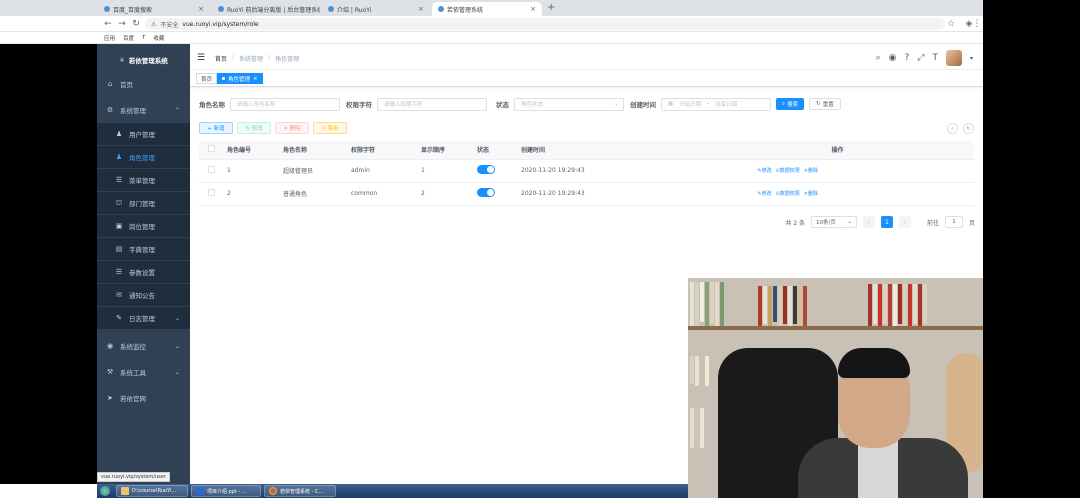  I want to click on navbar-right: ⌕ ◉ ? ⤢ T ▾, so click(924, 58).